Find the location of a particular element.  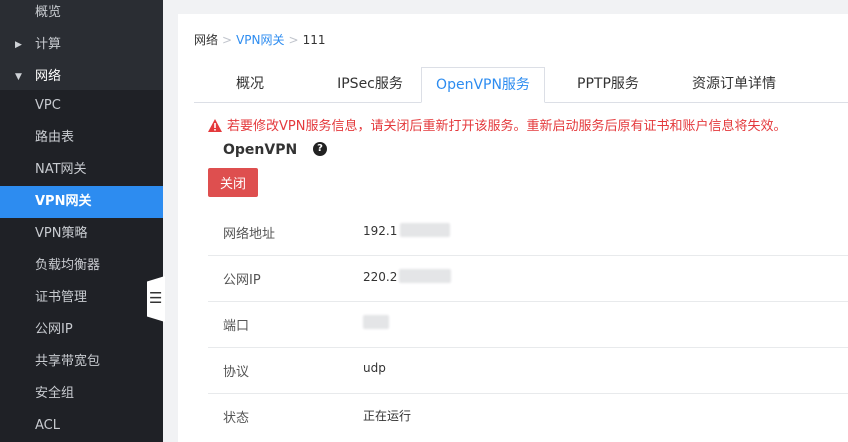

detail-label: 端口 is located at coordinates (236, 326).